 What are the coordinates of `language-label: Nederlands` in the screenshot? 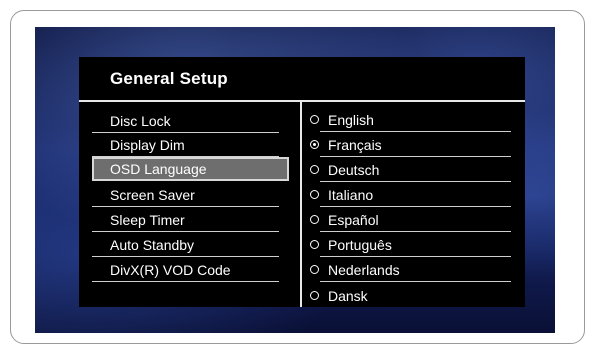 It's located at (364, 270).